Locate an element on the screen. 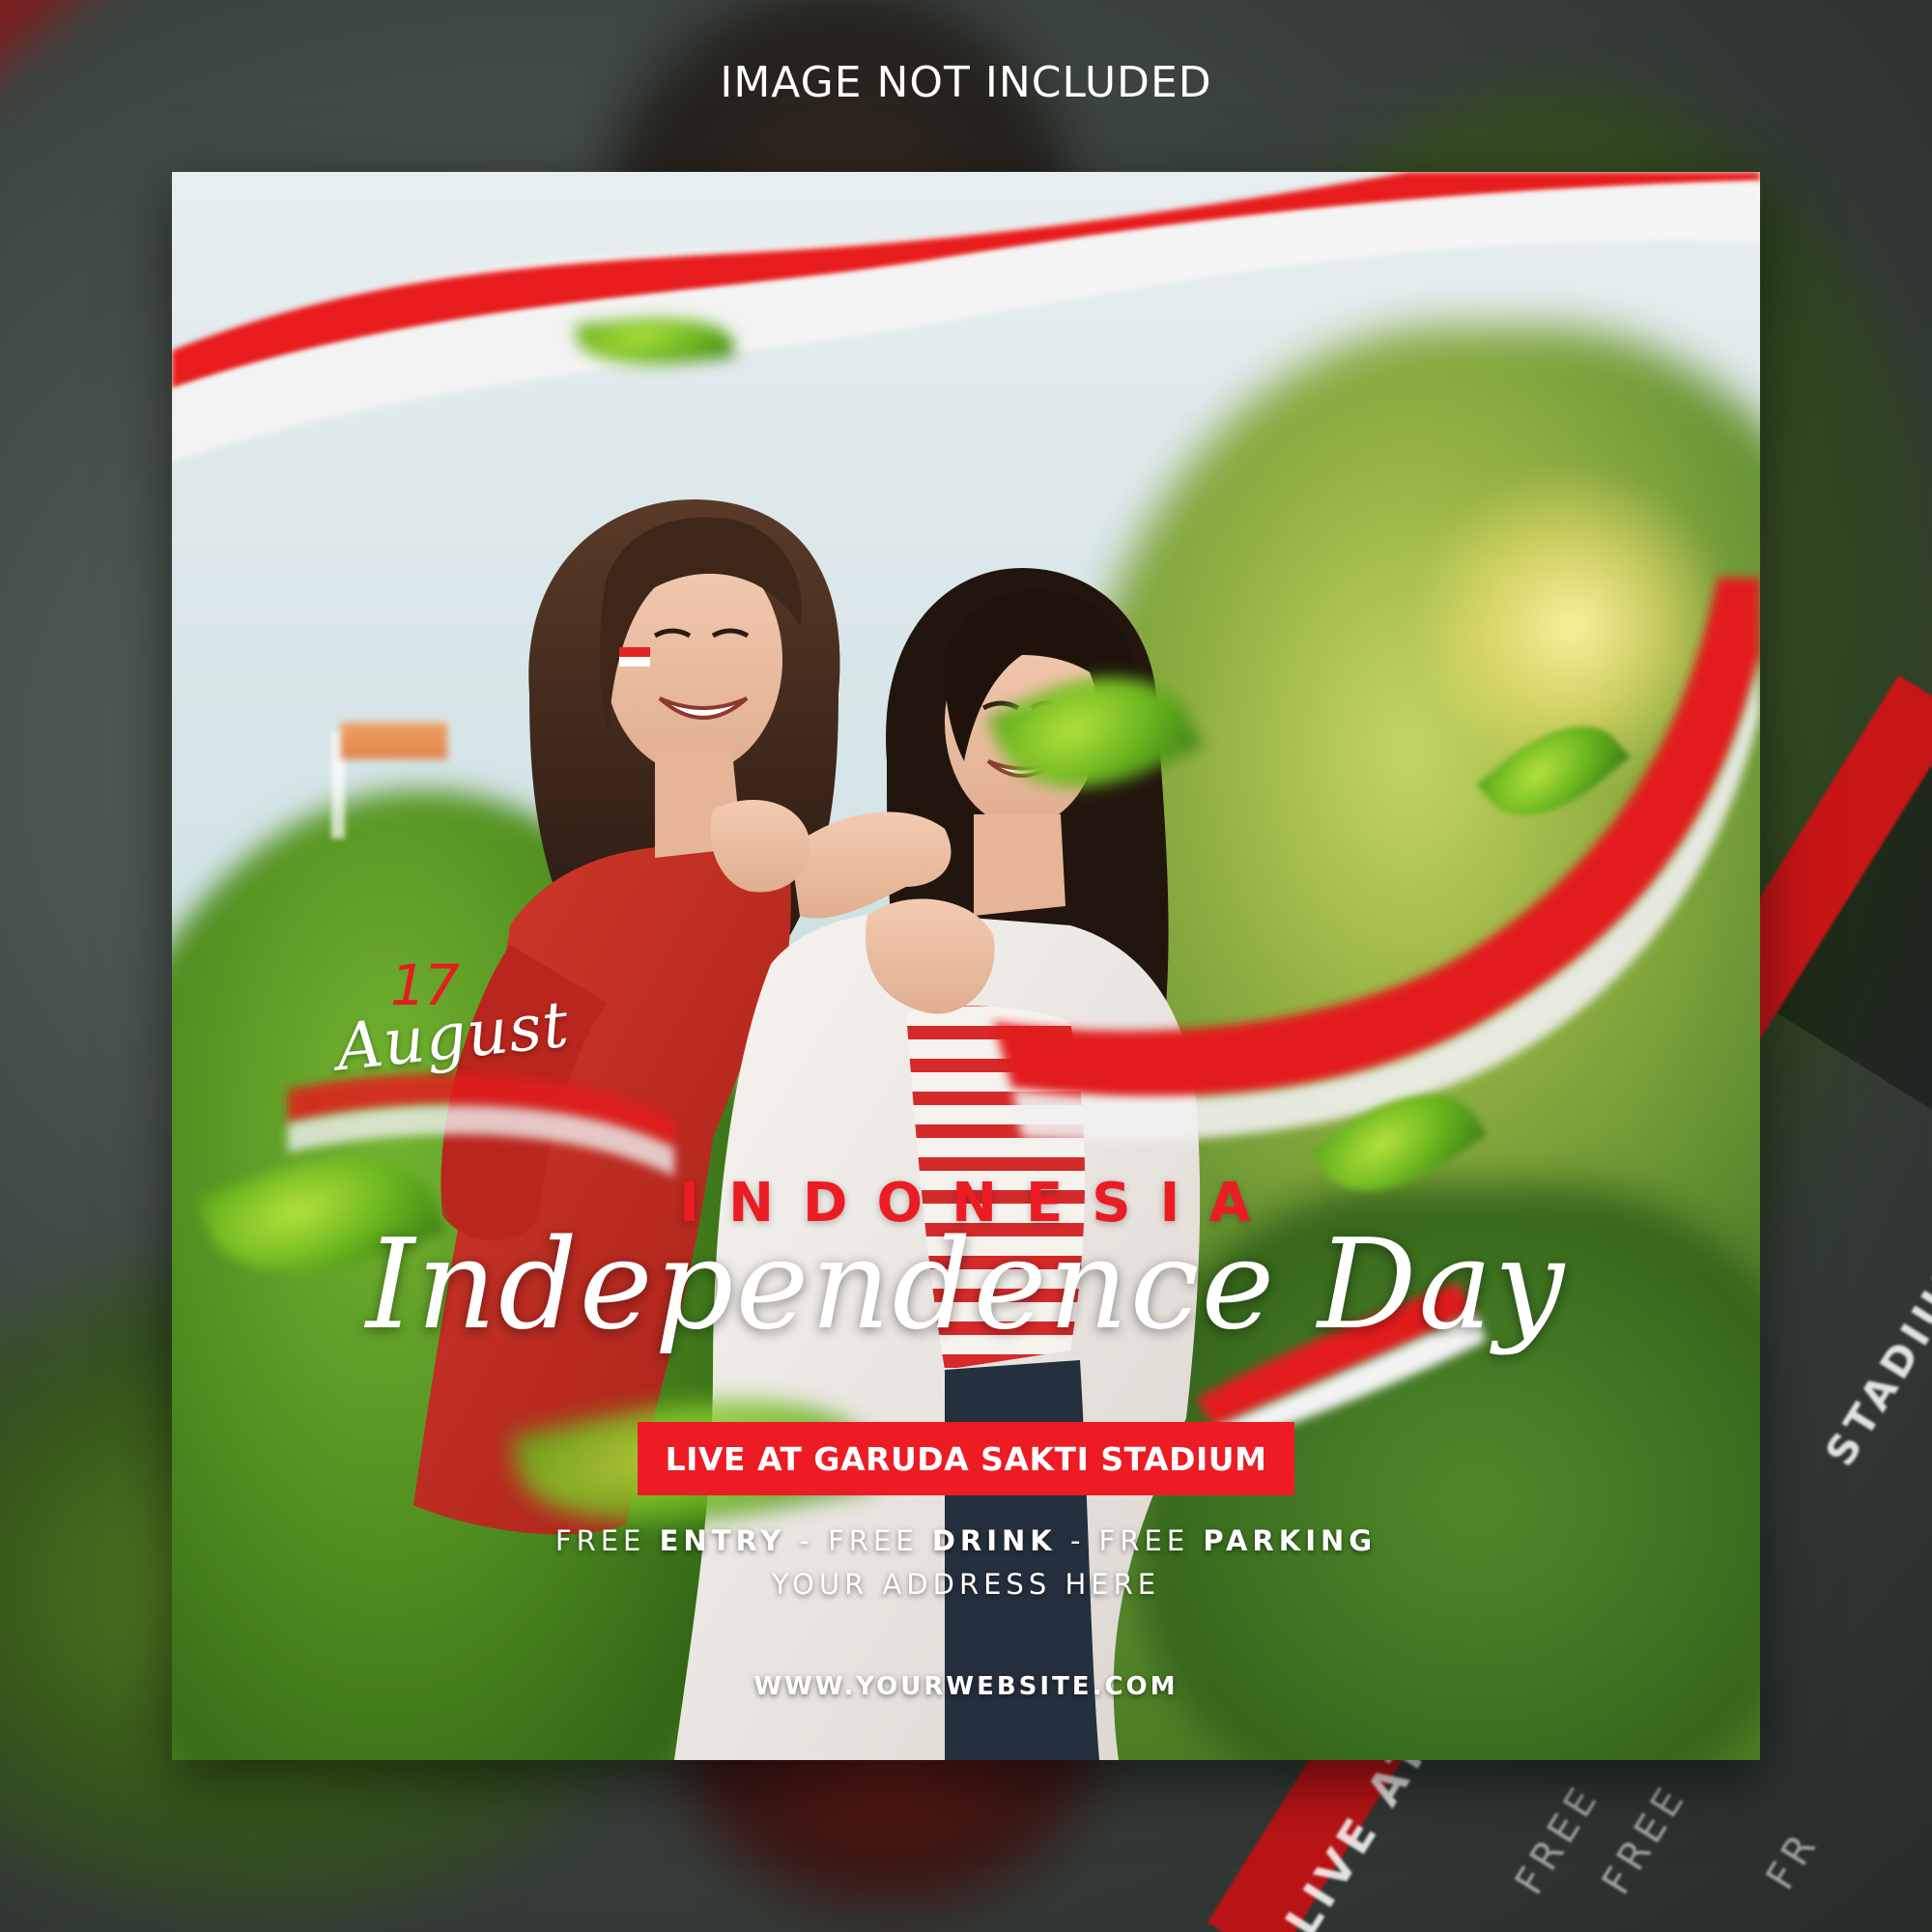 The image size is (1932, 1932). perks-line: FREE ENTRY - FREE DRINK - FREE PARKING is located at coordinates (966, 1540).